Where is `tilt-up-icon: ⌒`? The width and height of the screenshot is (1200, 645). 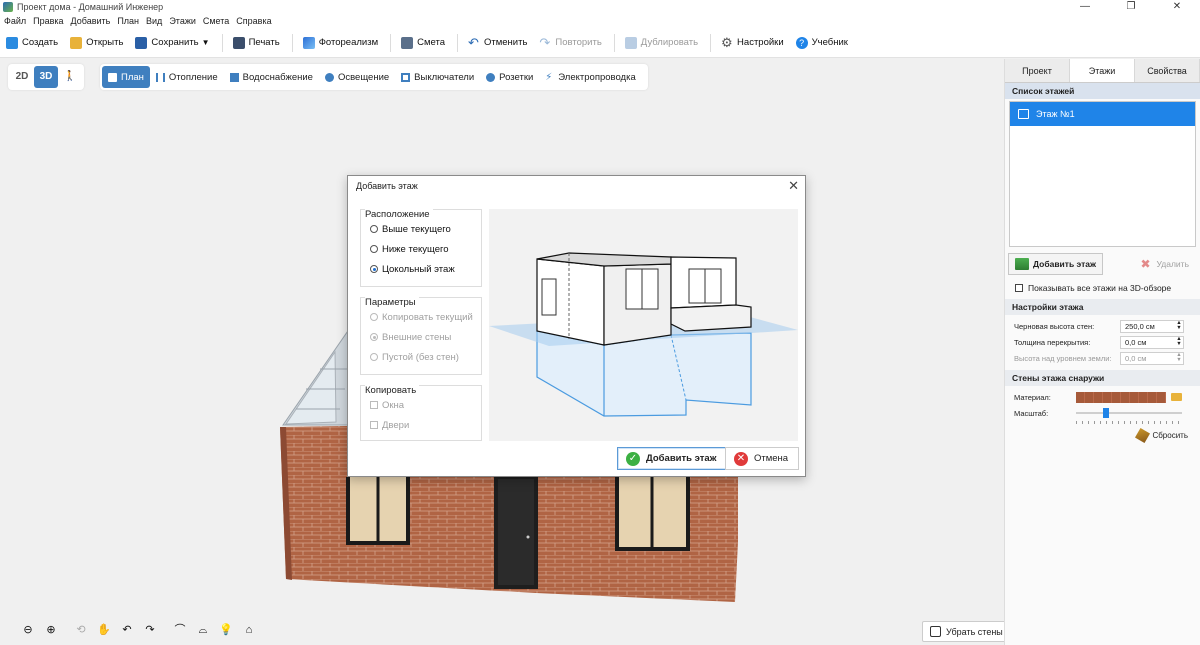
tilt-up-icon: ⌒ is located at coordinates (180, 630).